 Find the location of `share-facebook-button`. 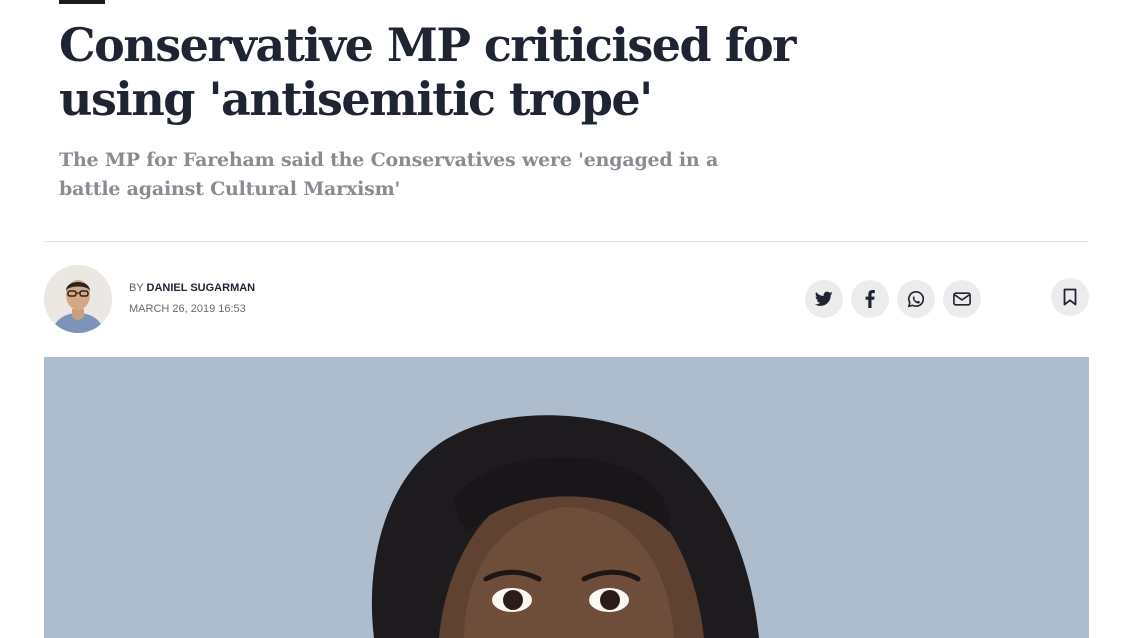

share-facebook-button is located at coordinates (870, 299).